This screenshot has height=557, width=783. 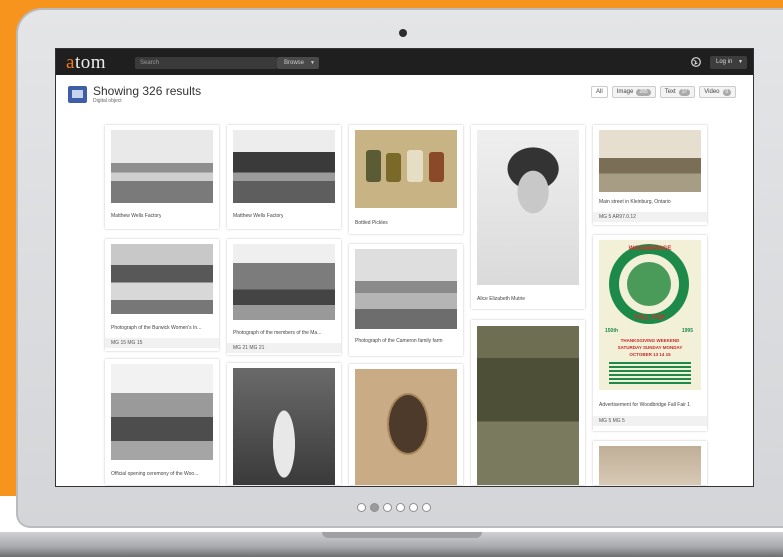 What do you see at coordinates (528, 405) in the screenshot?
I see `soldiers-photo` at bounding box center [528, 405].